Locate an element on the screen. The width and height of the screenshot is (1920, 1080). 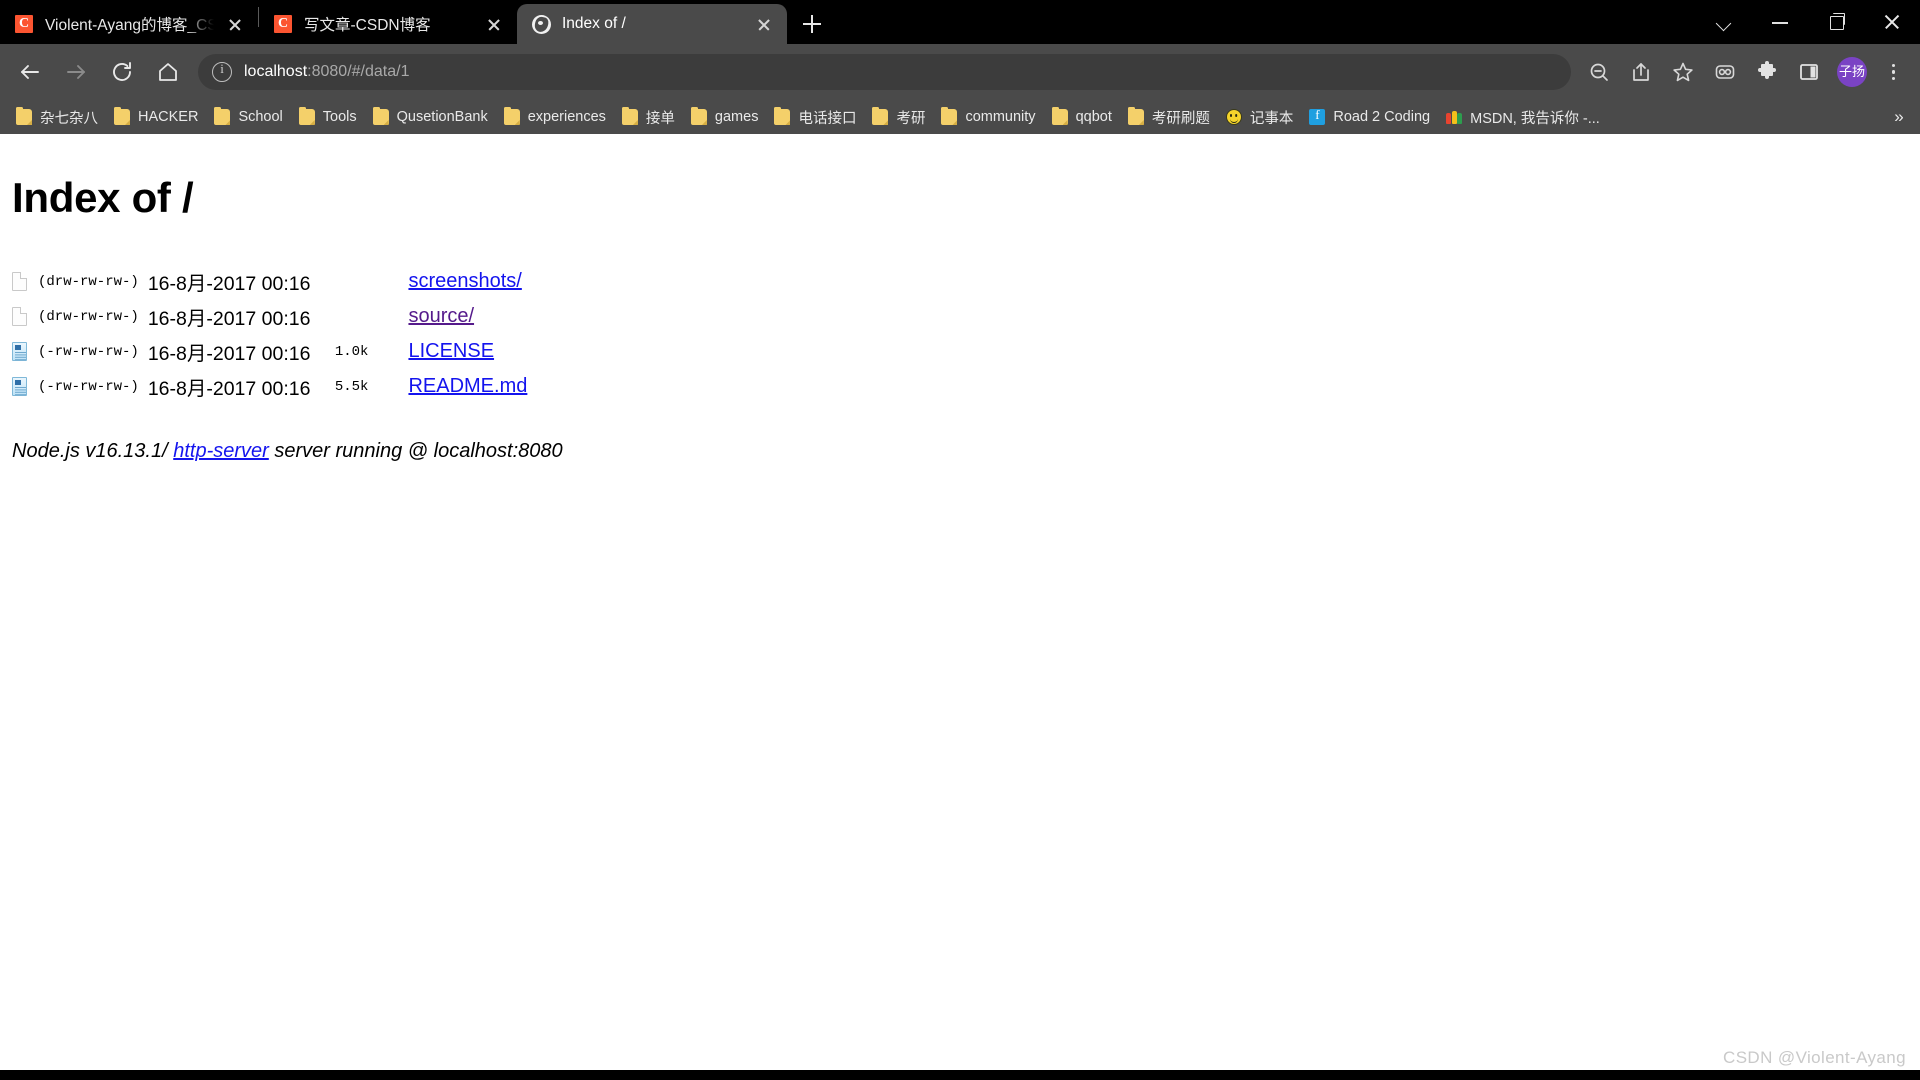
file-name-cell: source/ is located at coordinates (427, 316).